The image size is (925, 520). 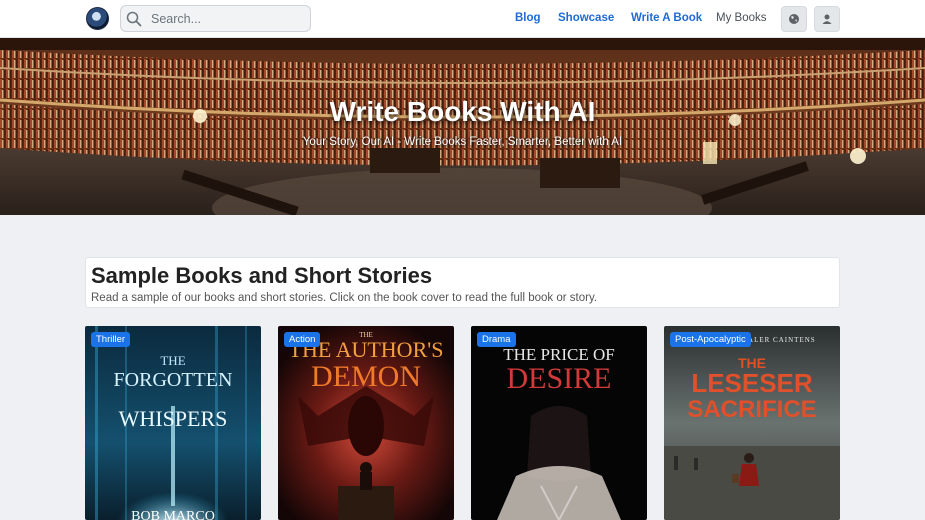 What do you see at coordinates (462, 19) in the screenshot?
I see `navbar: Blog Showcase Write A Book My Books` at bounding box center [462, 19].